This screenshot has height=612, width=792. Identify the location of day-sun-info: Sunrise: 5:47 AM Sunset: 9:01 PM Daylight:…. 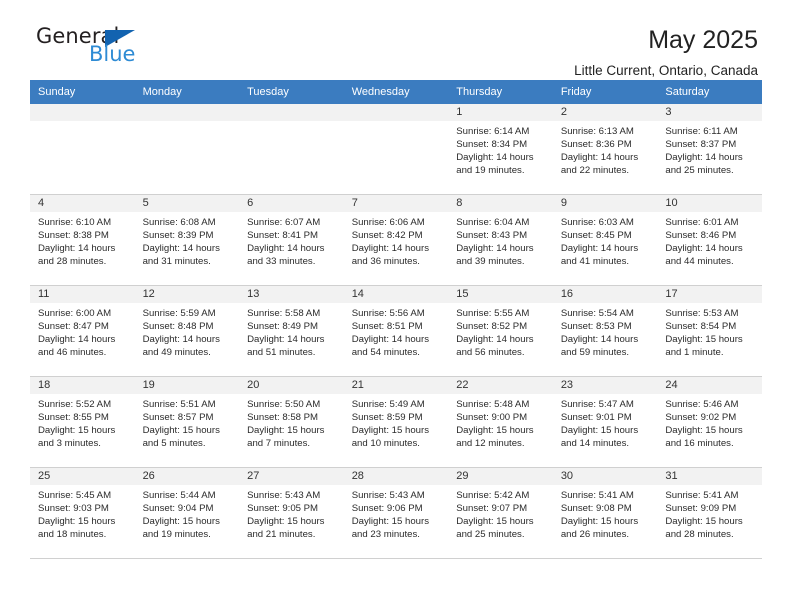
(605, 422).